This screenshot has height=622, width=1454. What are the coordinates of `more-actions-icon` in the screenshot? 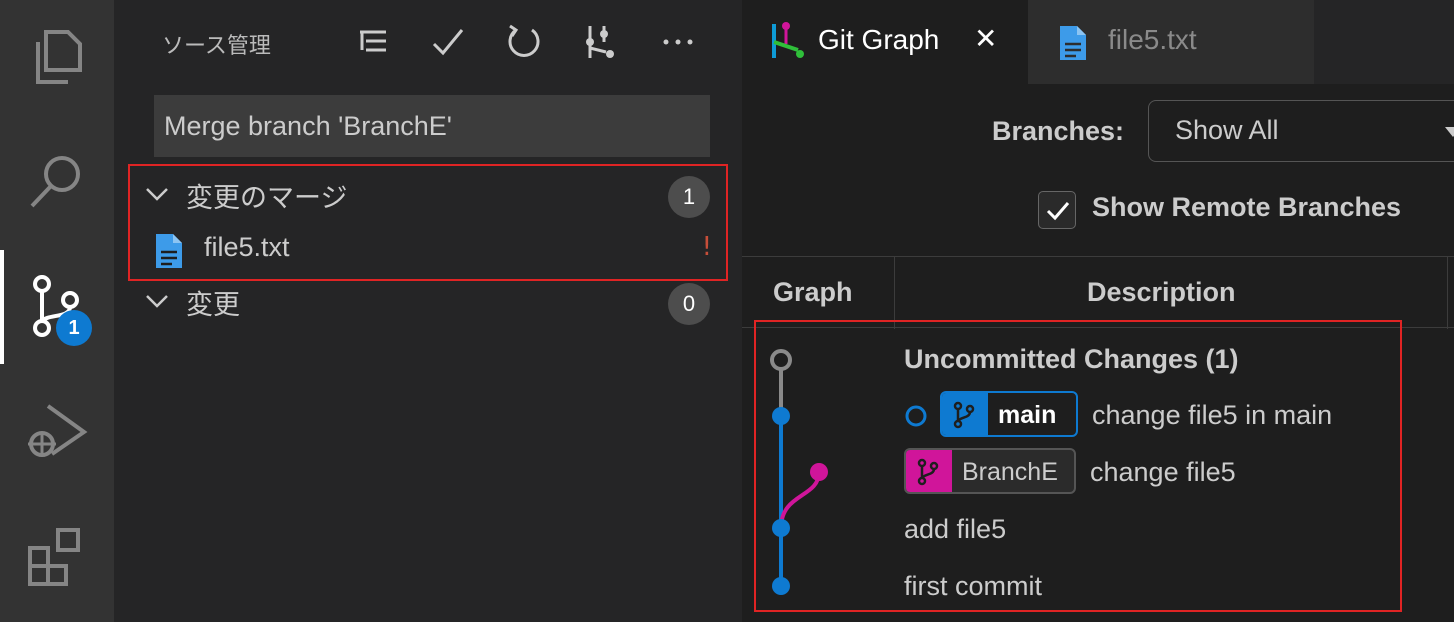 It's located at (678, 42).